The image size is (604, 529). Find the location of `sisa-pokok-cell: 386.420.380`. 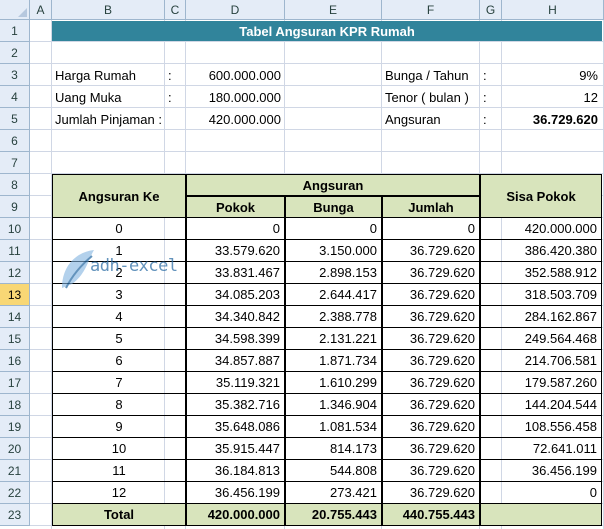

sisa-pokok-cell: 386.420.380 is located at coordinates (541, 250).